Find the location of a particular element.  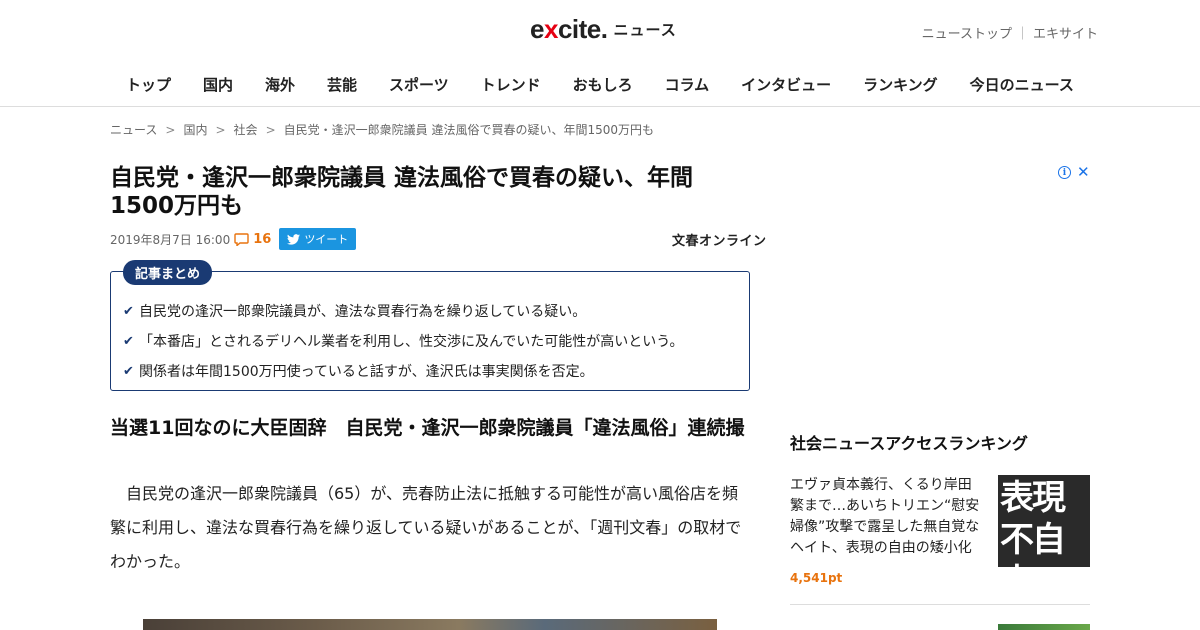

comment-icon is located at coordinates (241, 239).